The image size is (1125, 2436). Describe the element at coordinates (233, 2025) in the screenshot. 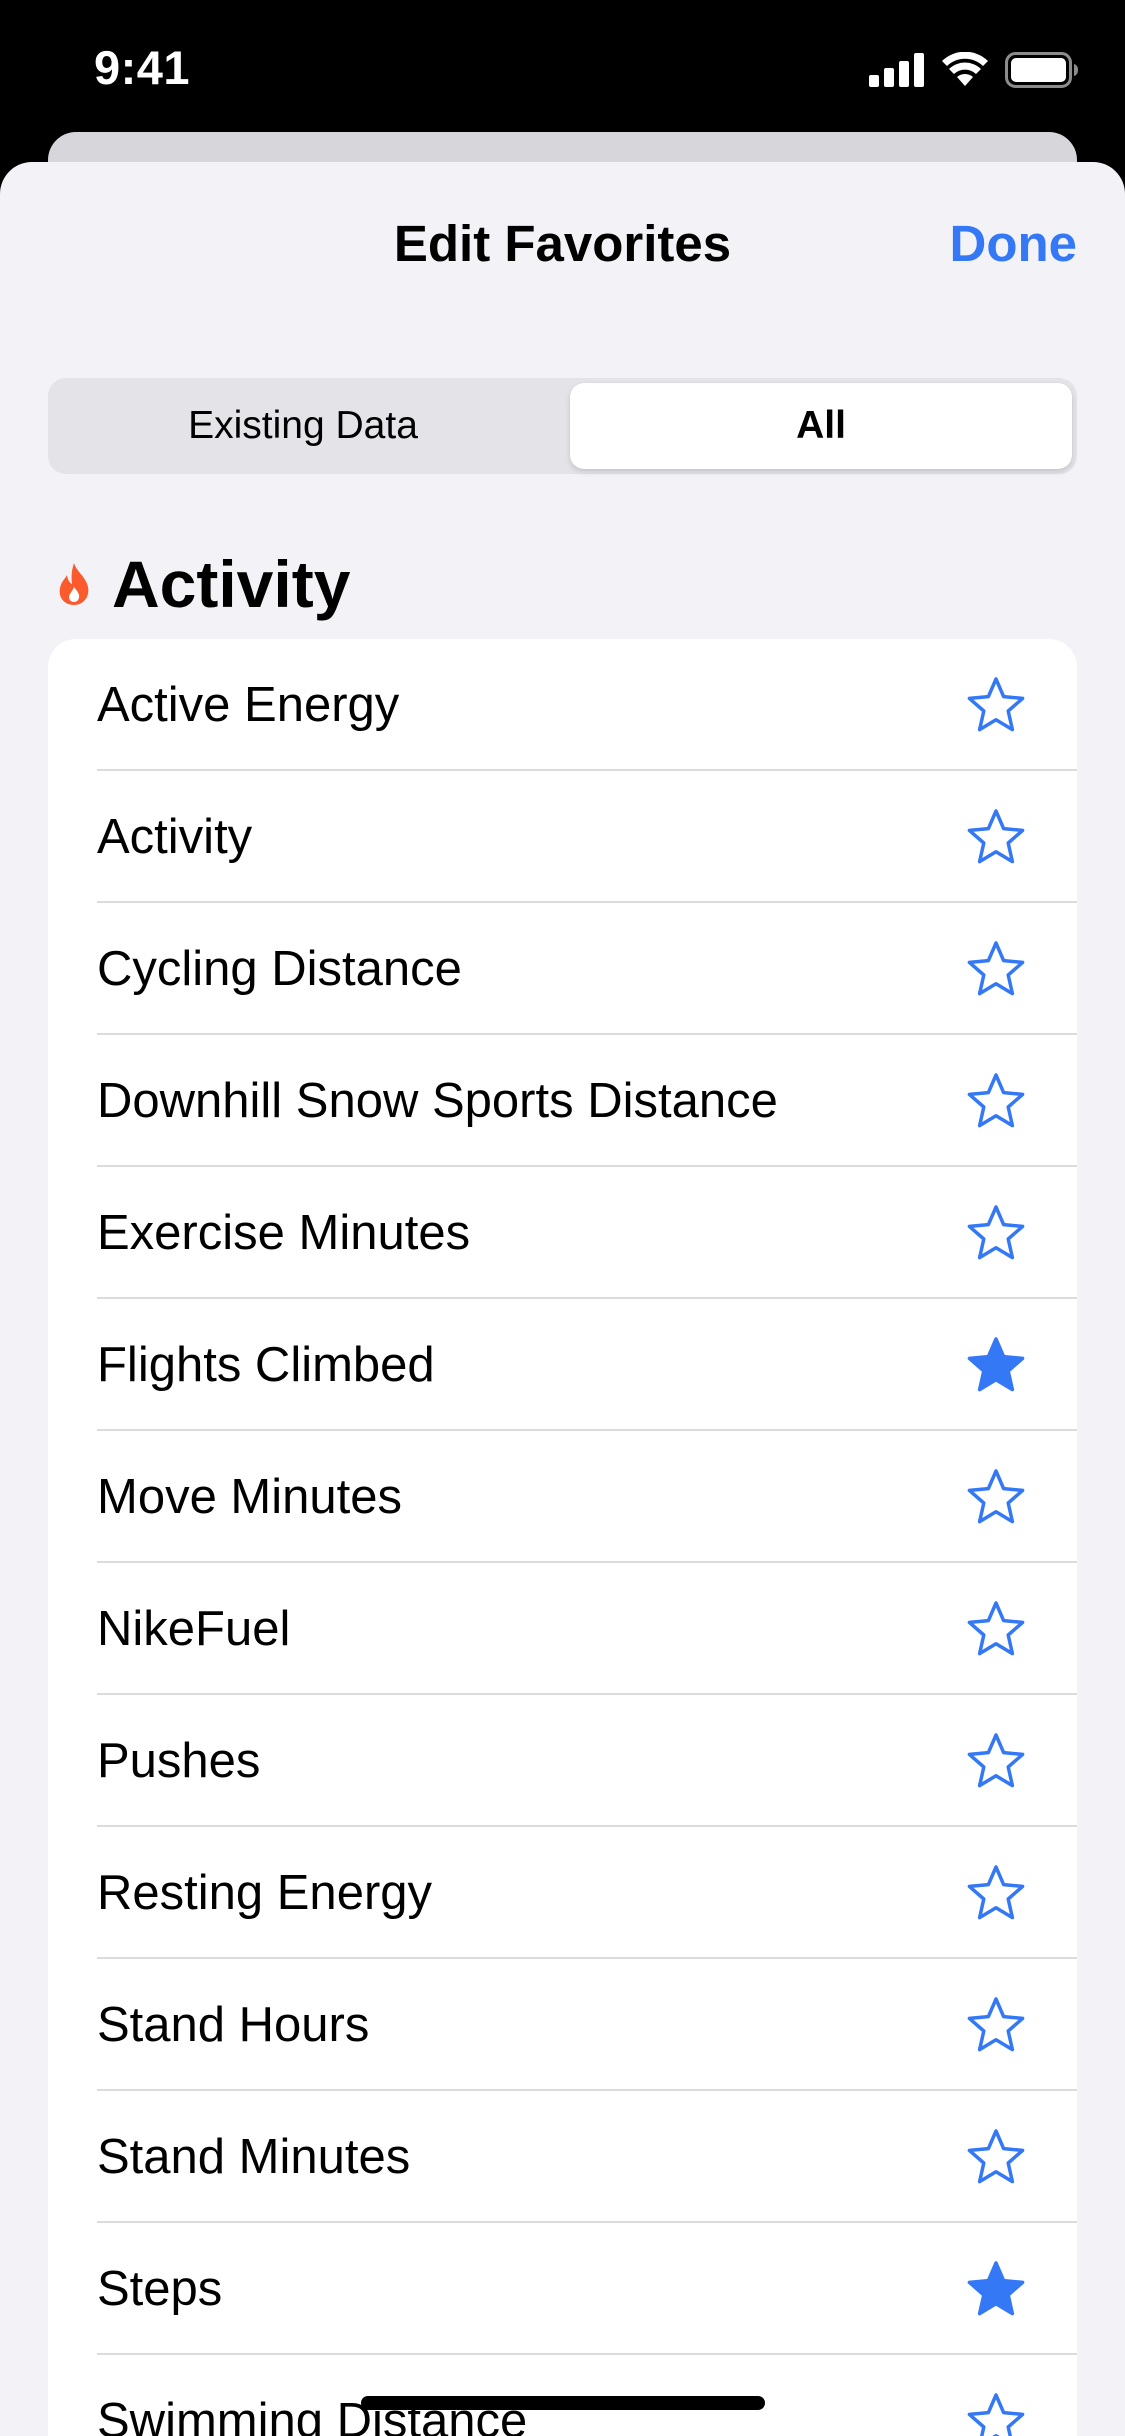

I see `list-item-label: Stand Hours` at that location.